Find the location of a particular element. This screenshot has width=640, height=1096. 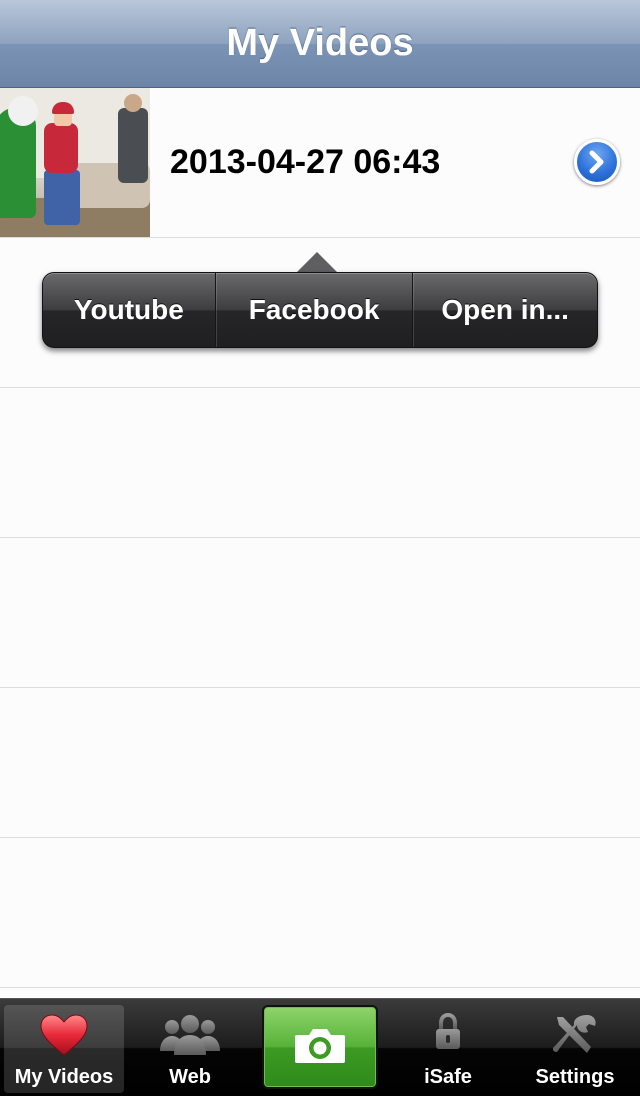

record-video-button is located at coordinates (320, 1047).